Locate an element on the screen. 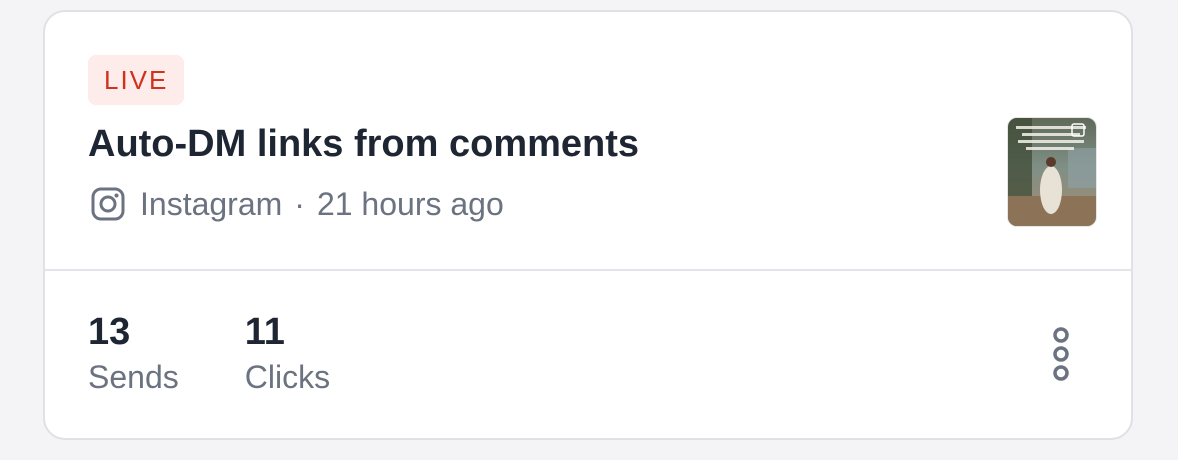 The image size is (1178, 460). vertical-dots-icon is located at coordinates (1061, 354).